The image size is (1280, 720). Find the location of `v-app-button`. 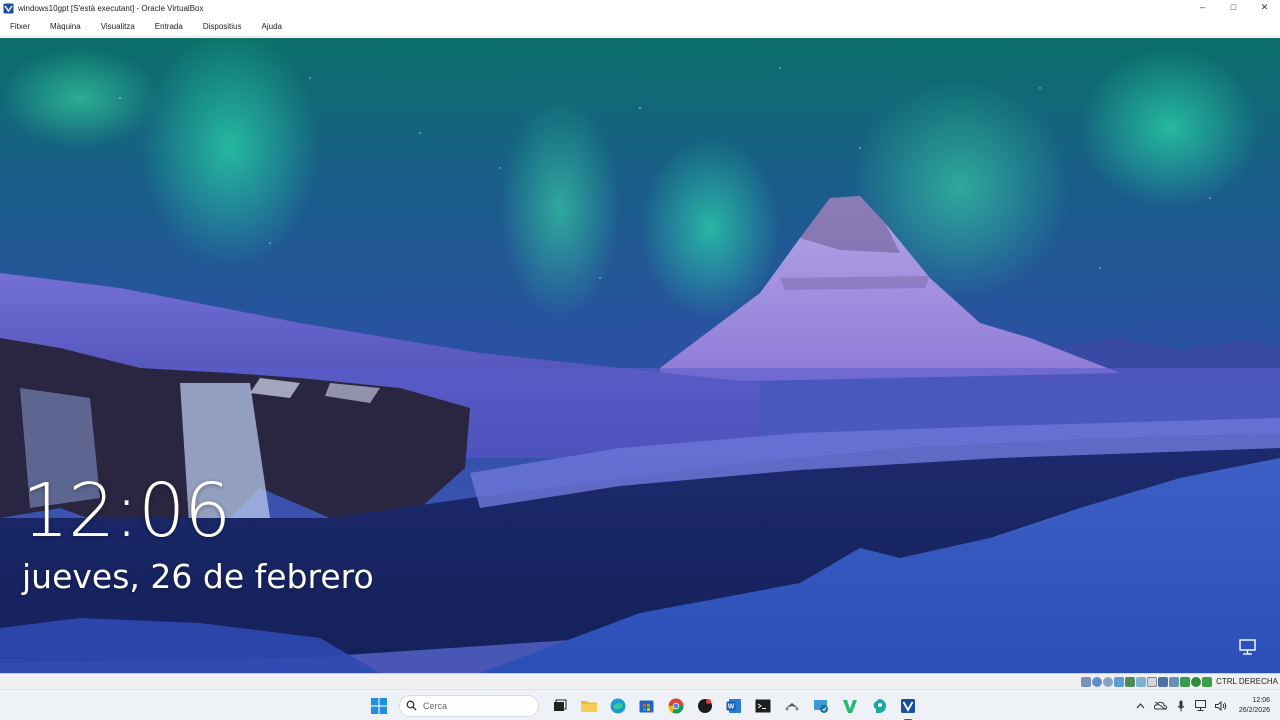

v-app-button is located at coordinates (850, 706).